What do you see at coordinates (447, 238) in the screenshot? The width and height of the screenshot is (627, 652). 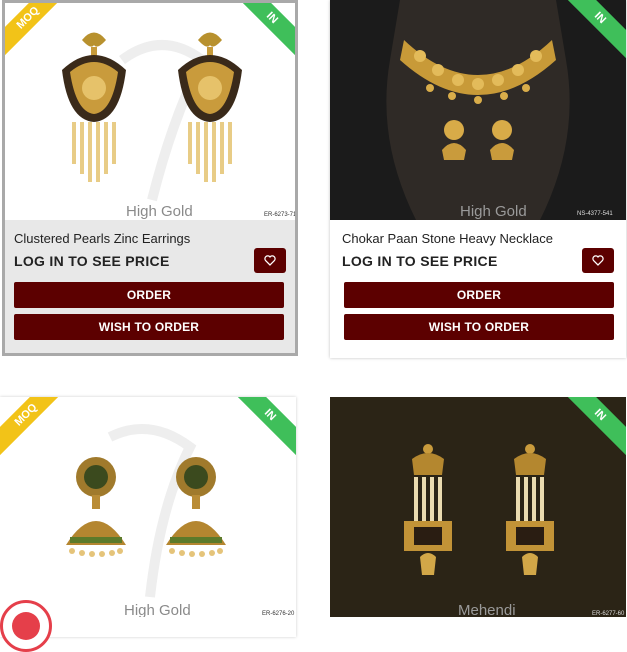 I see `product-title: Chokar Paan Stone Heavy Necklace` at bounding box center [447, 238].